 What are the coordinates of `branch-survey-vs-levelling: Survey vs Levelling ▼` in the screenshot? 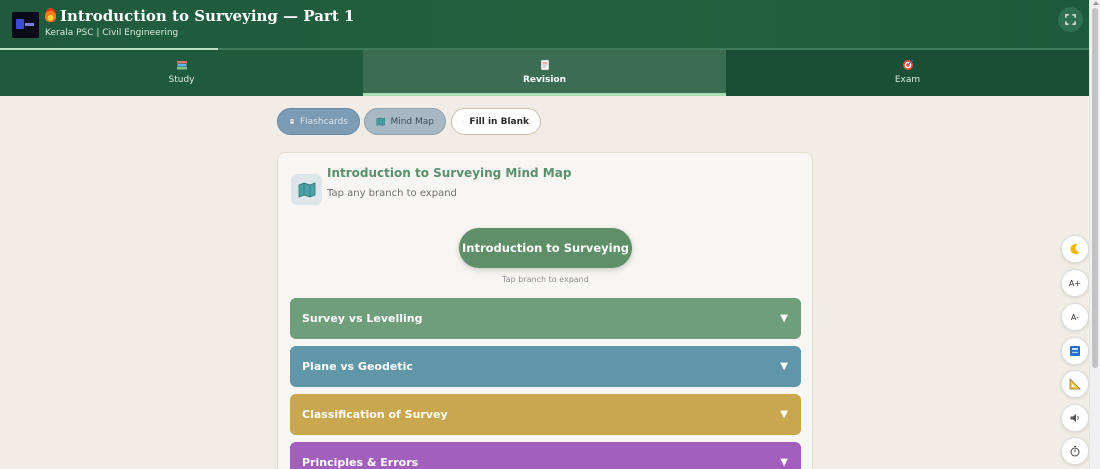 It's located at (545, 318).